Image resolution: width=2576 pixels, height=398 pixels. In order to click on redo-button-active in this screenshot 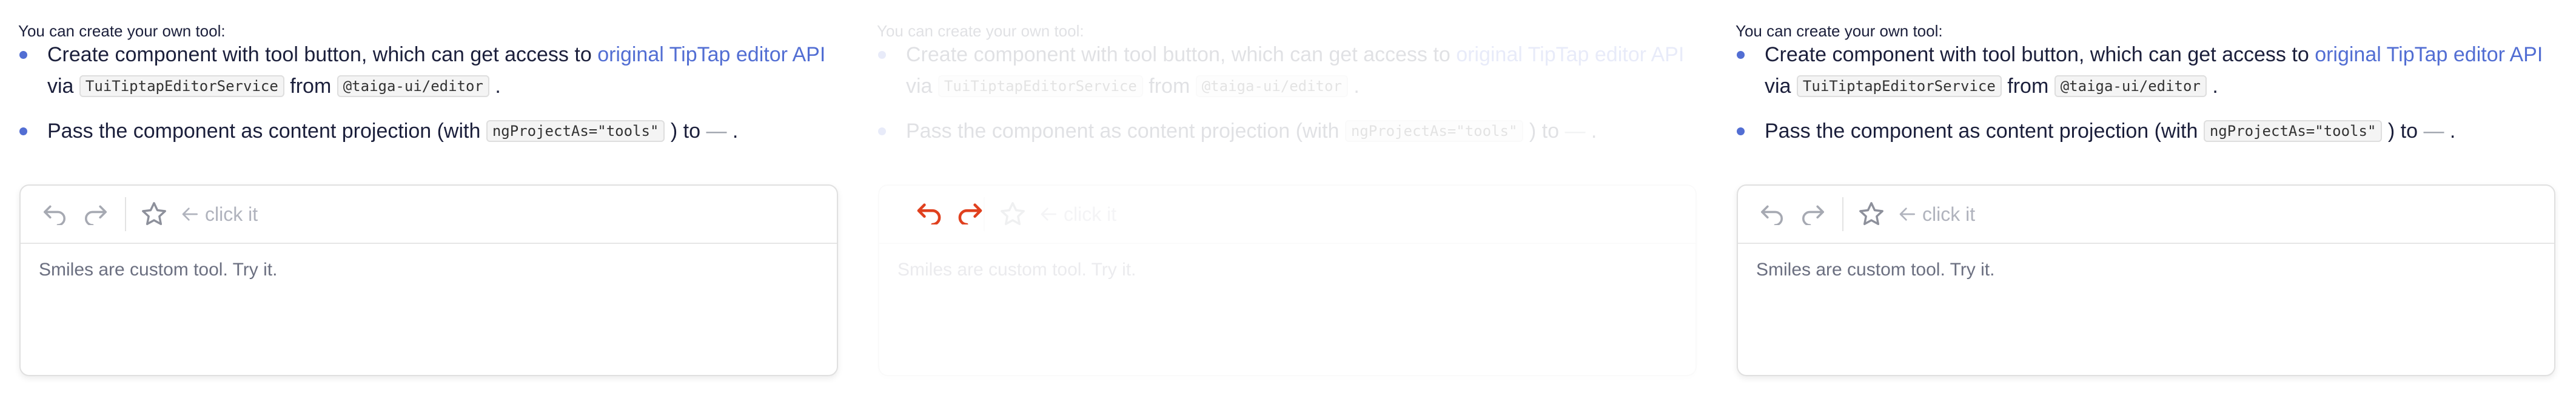, I will do `click(970, 213)`.